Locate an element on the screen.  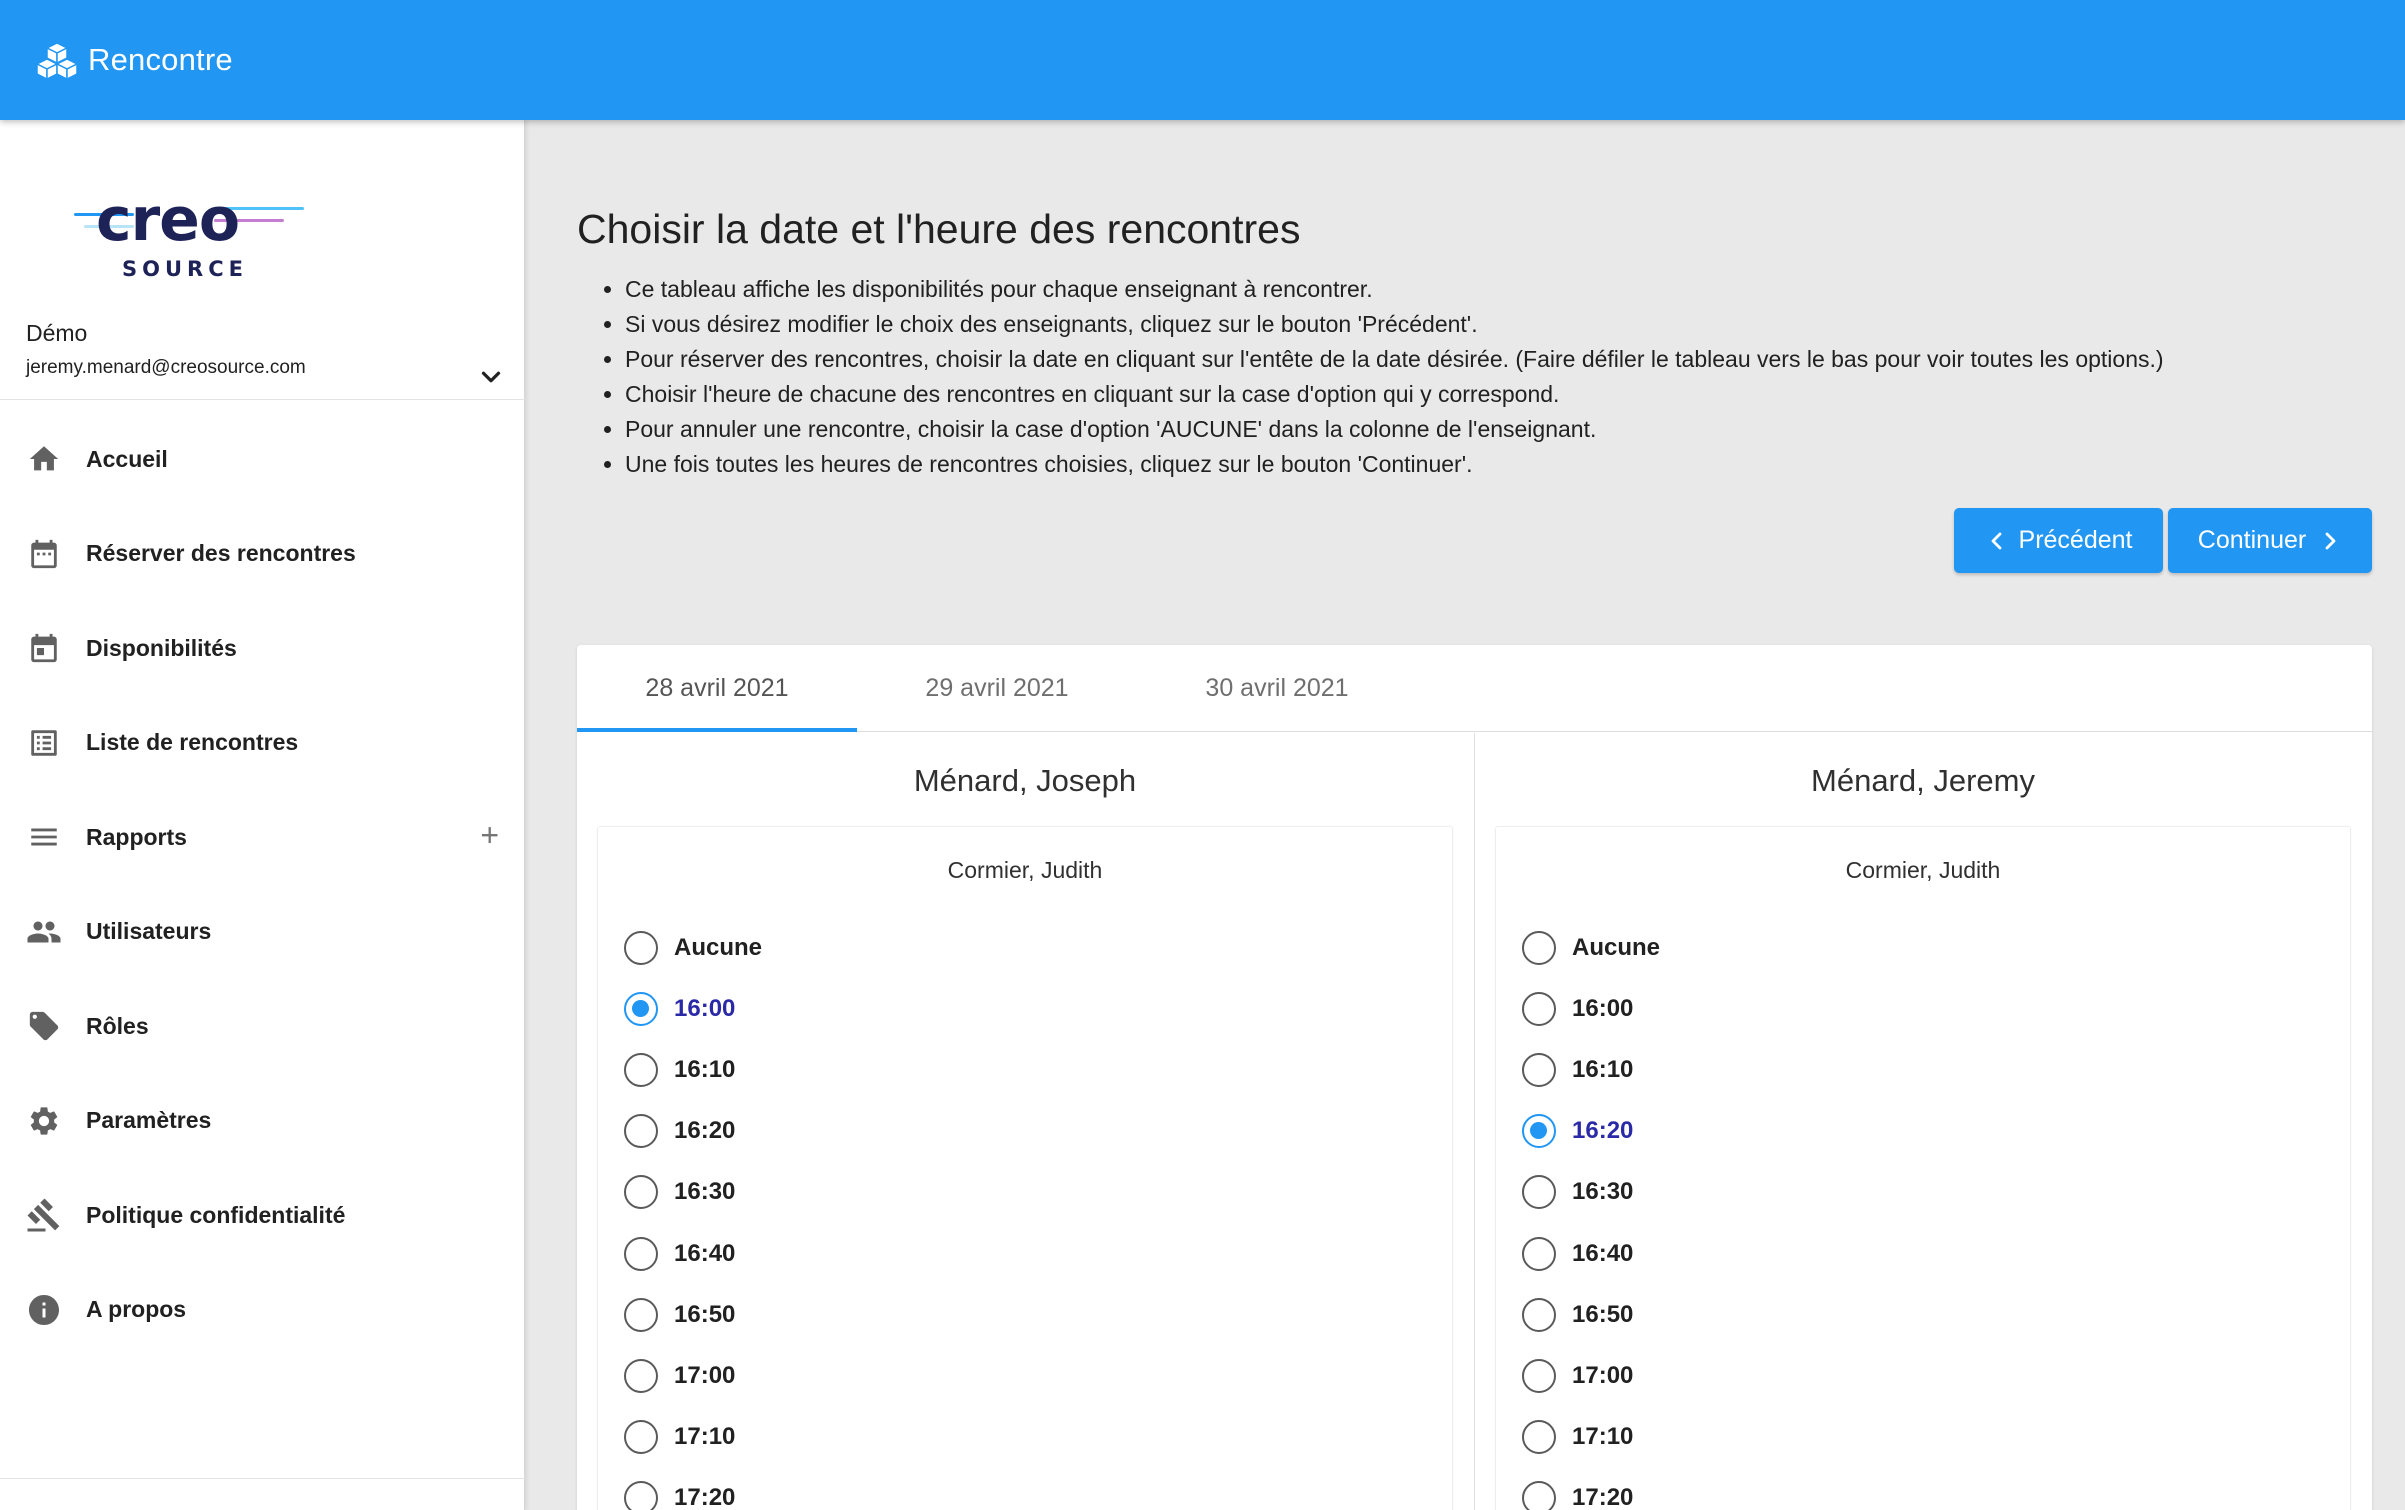
tab-30-avril: 30 avril 2021 is located at coordinates (1277, 688).